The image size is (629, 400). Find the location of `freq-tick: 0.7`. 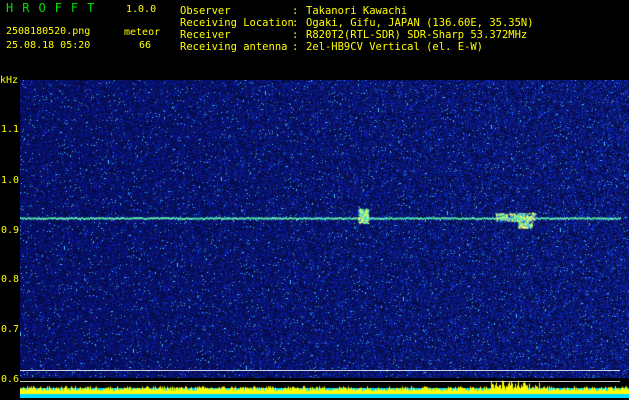

freq-tick: 0.7 is located at coordinates (10, 329).